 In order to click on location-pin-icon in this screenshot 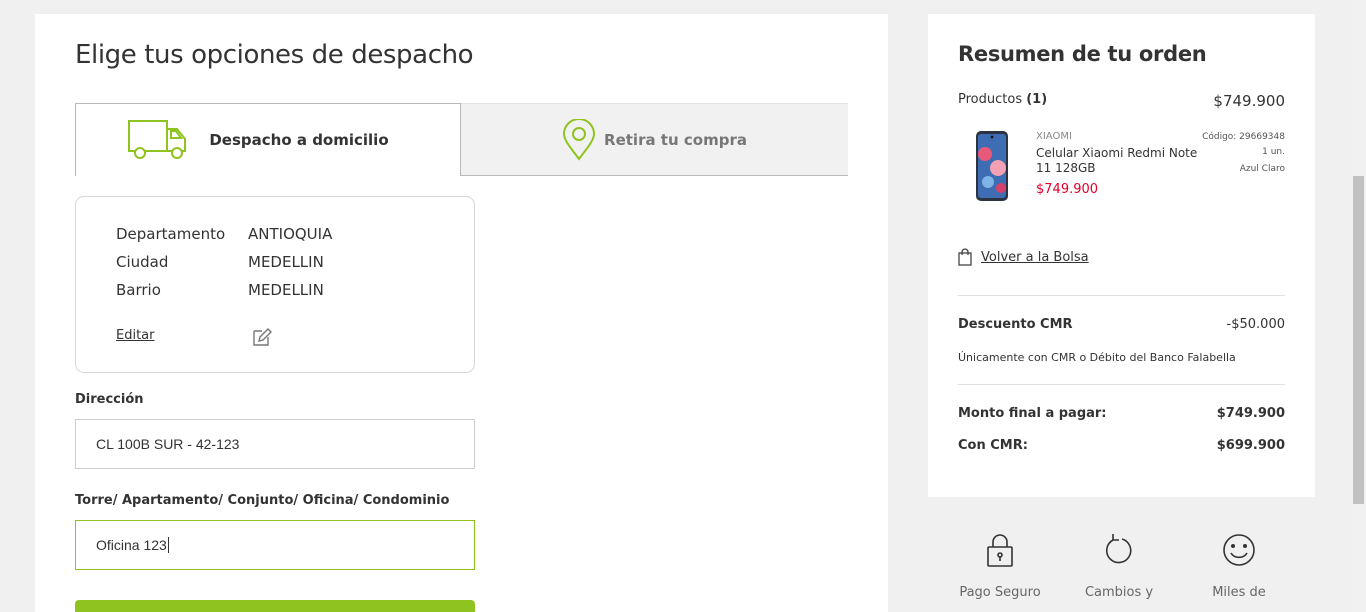, I will do `click(579, 139)`.